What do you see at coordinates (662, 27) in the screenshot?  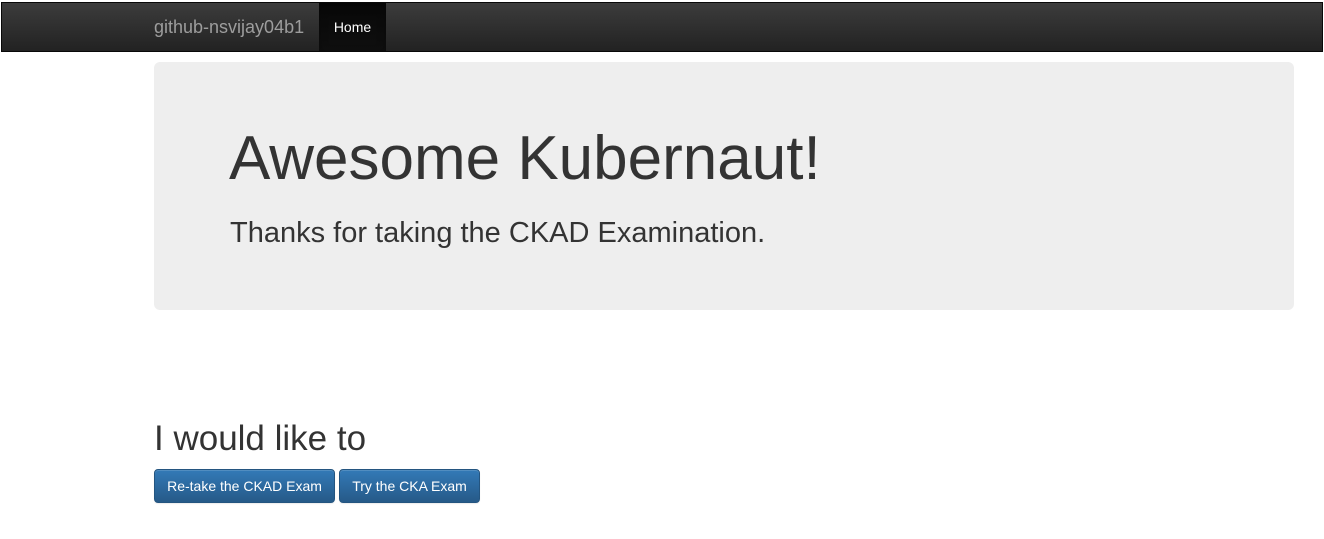 I see `top-navbar: github-nsvijay04b1 Home` at bounding box center [662, 27].